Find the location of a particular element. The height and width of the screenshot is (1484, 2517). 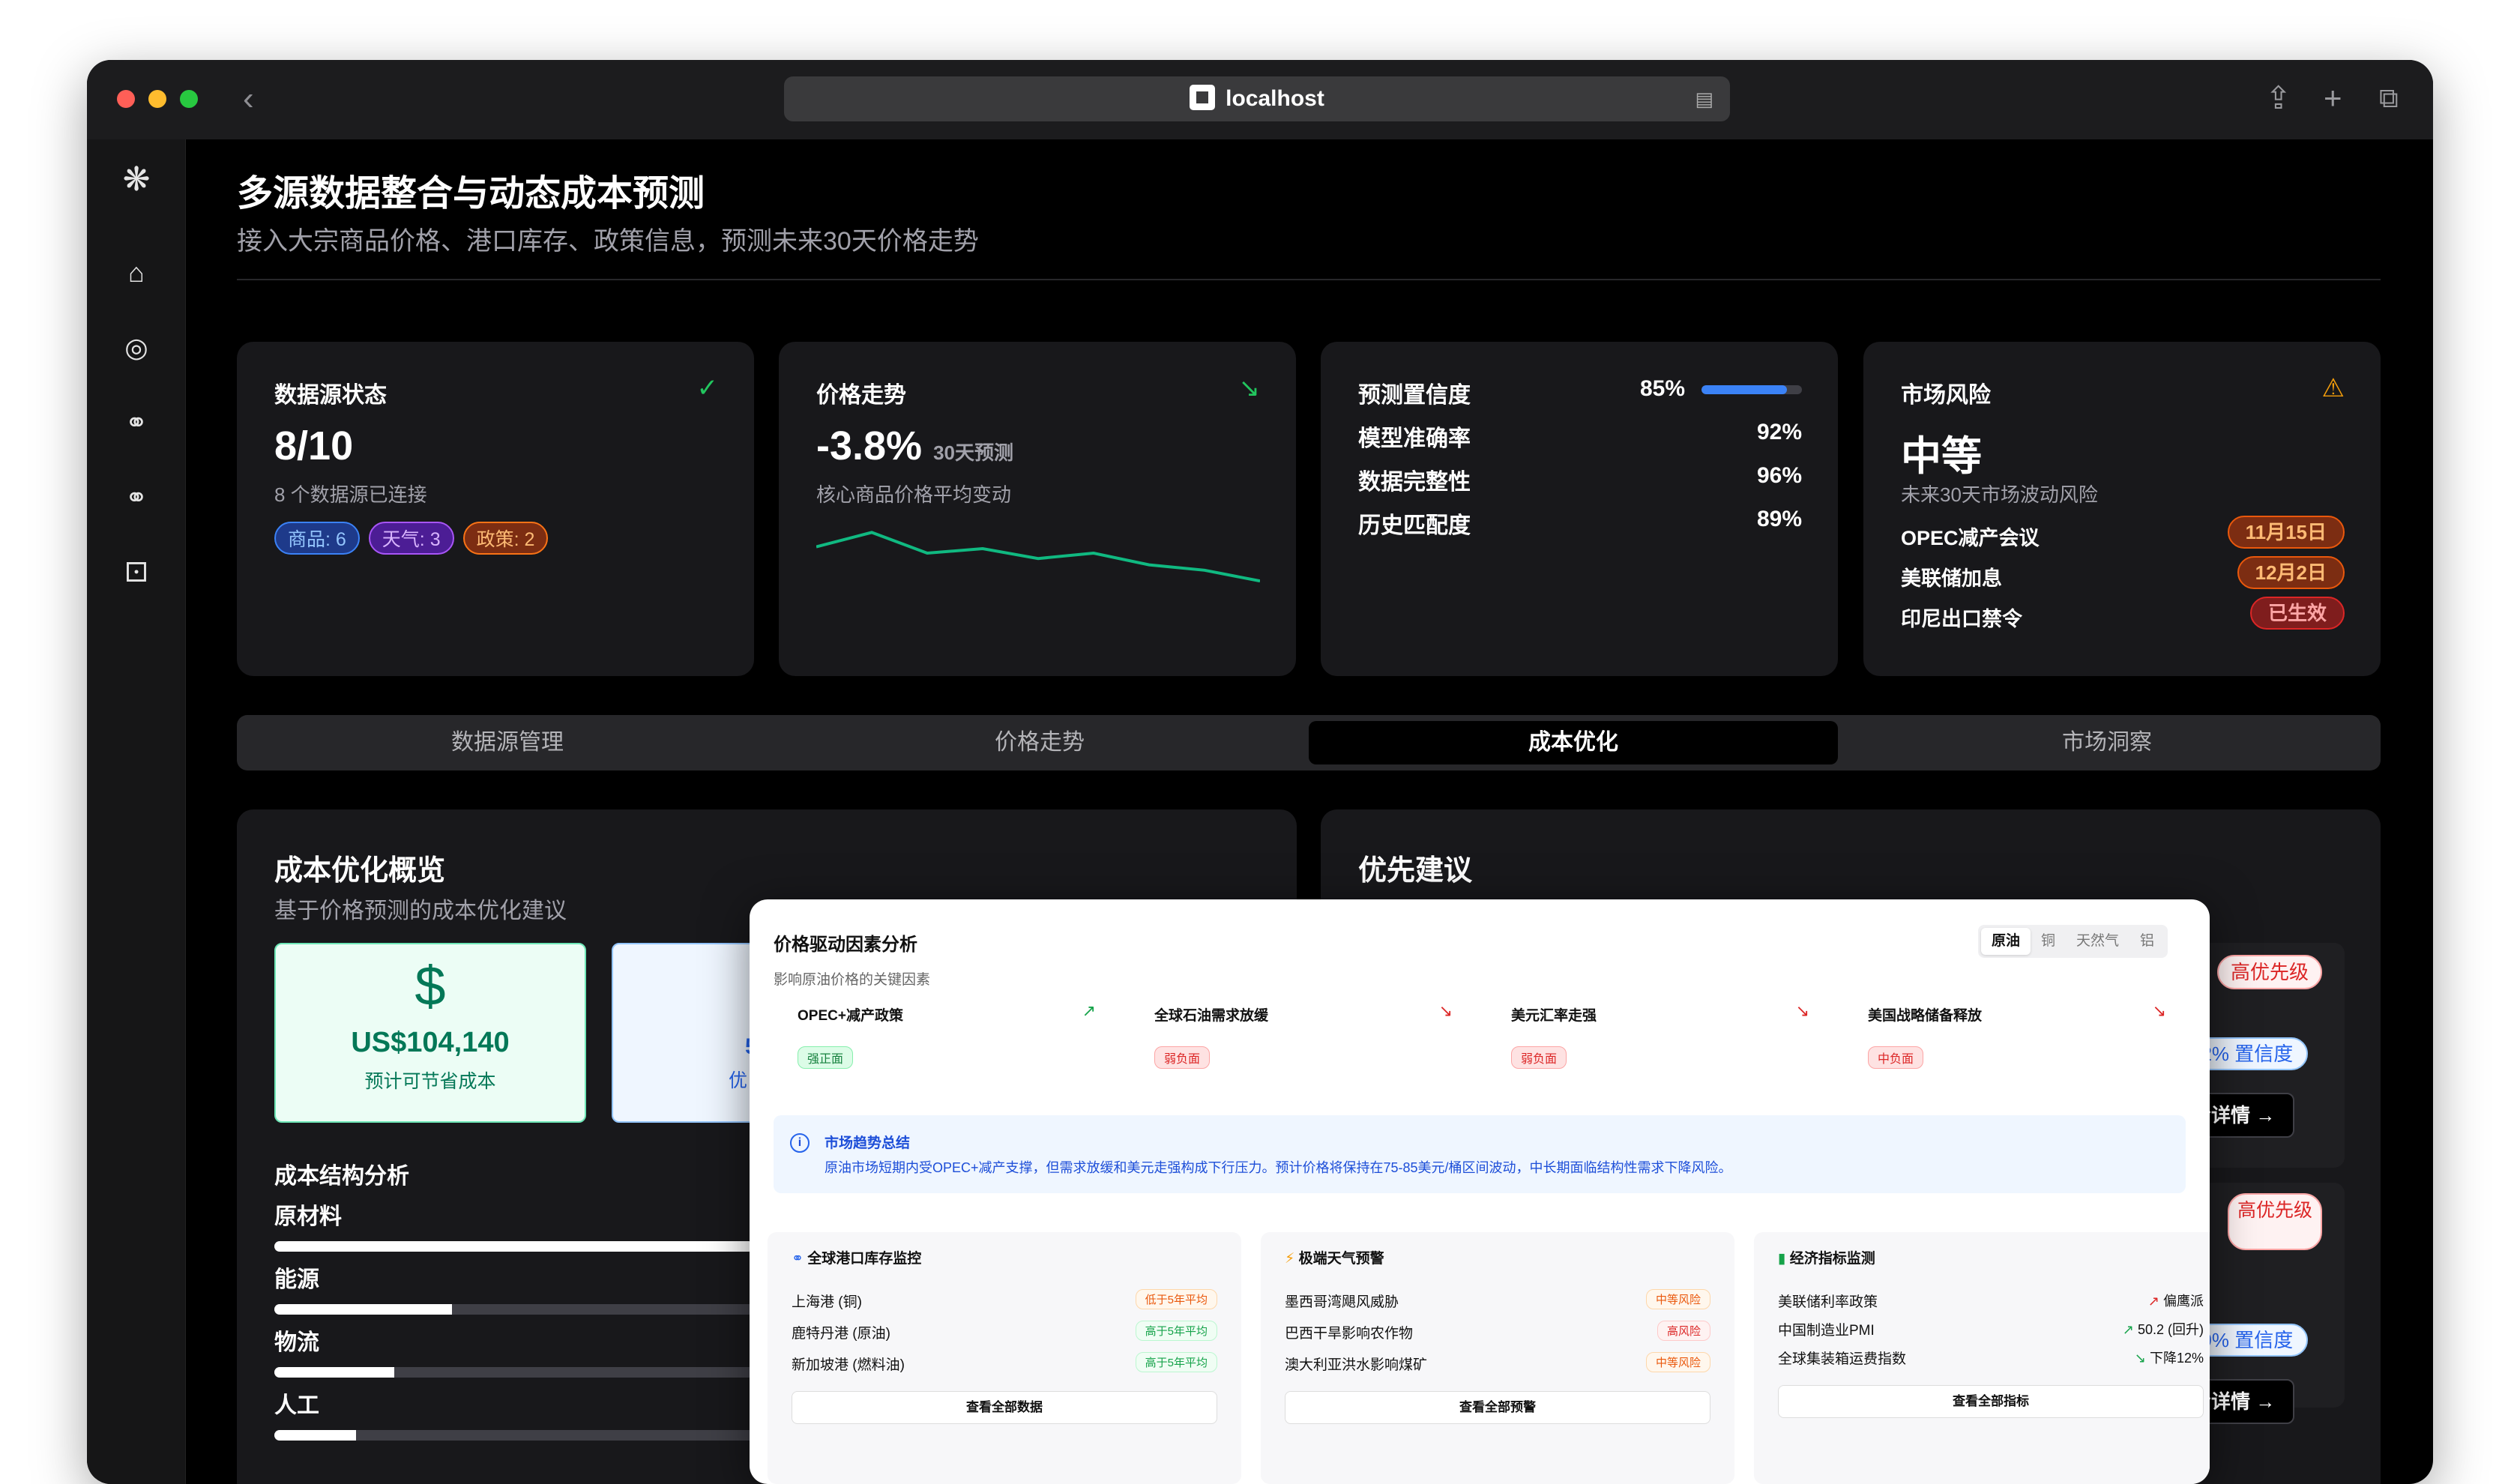

risk-event-label: OPEC减产会议 is located at coordinates (1971, 538).